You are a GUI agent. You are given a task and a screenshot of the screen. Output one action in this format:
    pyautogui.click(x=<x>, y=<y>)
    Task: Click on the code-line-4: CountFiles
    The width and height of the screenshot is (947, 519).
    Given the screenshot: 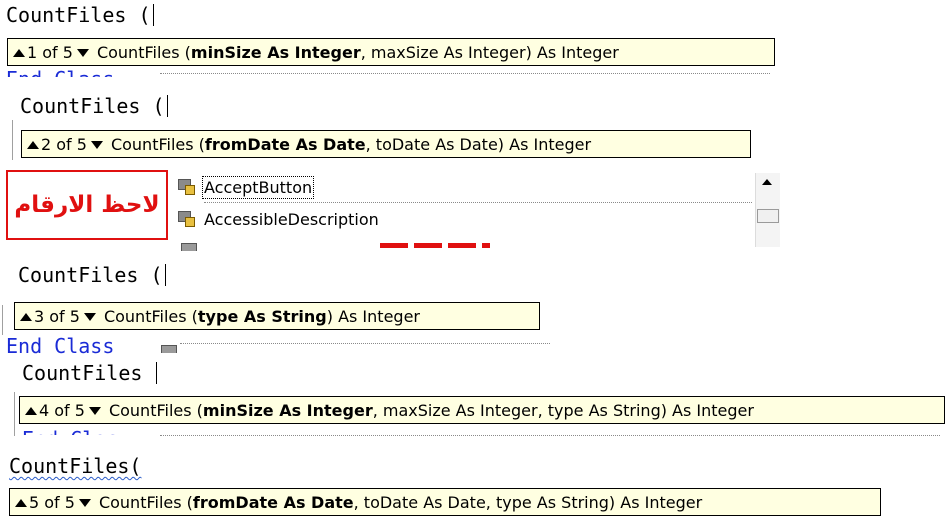 What is the action you would take?
    pyautogui.click(x=90, y=373)
    